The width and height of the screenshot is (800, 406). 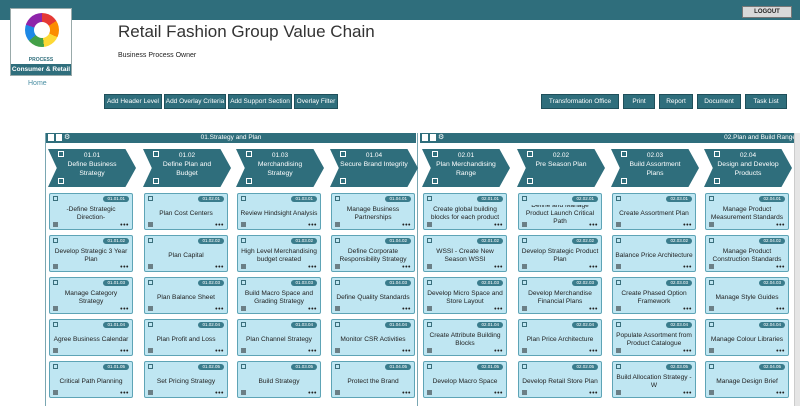 What do you see at coordinates (560, 337) in the screenshot?
I see `process-card: 02.02.04 Plan Price Architecture •••` at bounding box center [560, 337].